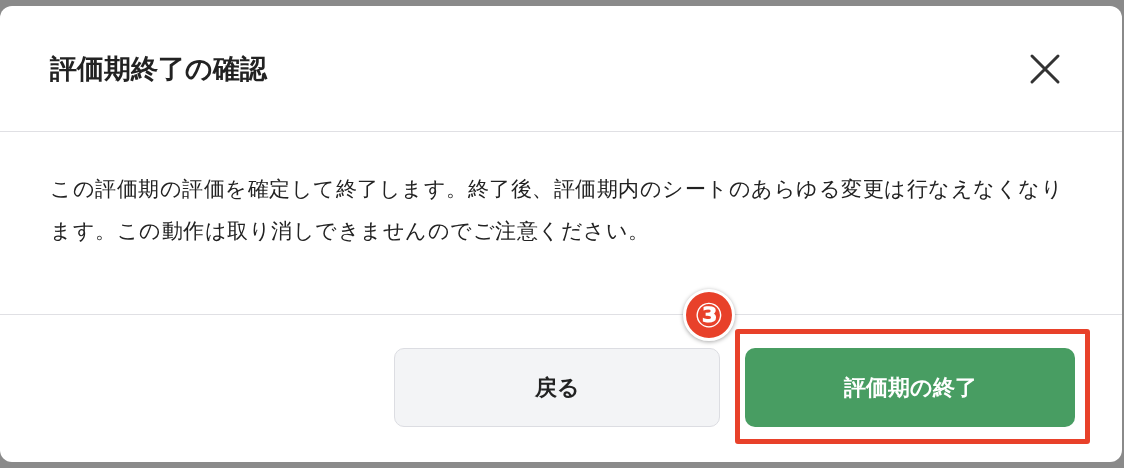 The width and height of the screenshot is (1124, 468). What do you see at coordinates (158, 68) in the screenshot?
I see `dialog-title: 評価期終了の確認` at bounding box center [158, 68].